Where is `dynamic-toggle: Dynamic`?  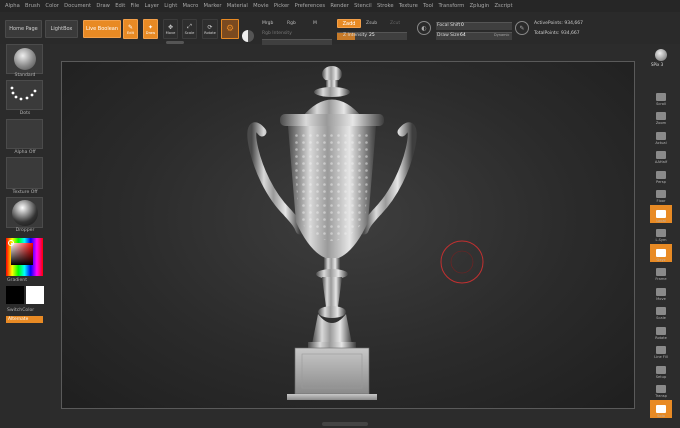
dynamic-toggle: Dynamic is located at coordinates (501, 35).